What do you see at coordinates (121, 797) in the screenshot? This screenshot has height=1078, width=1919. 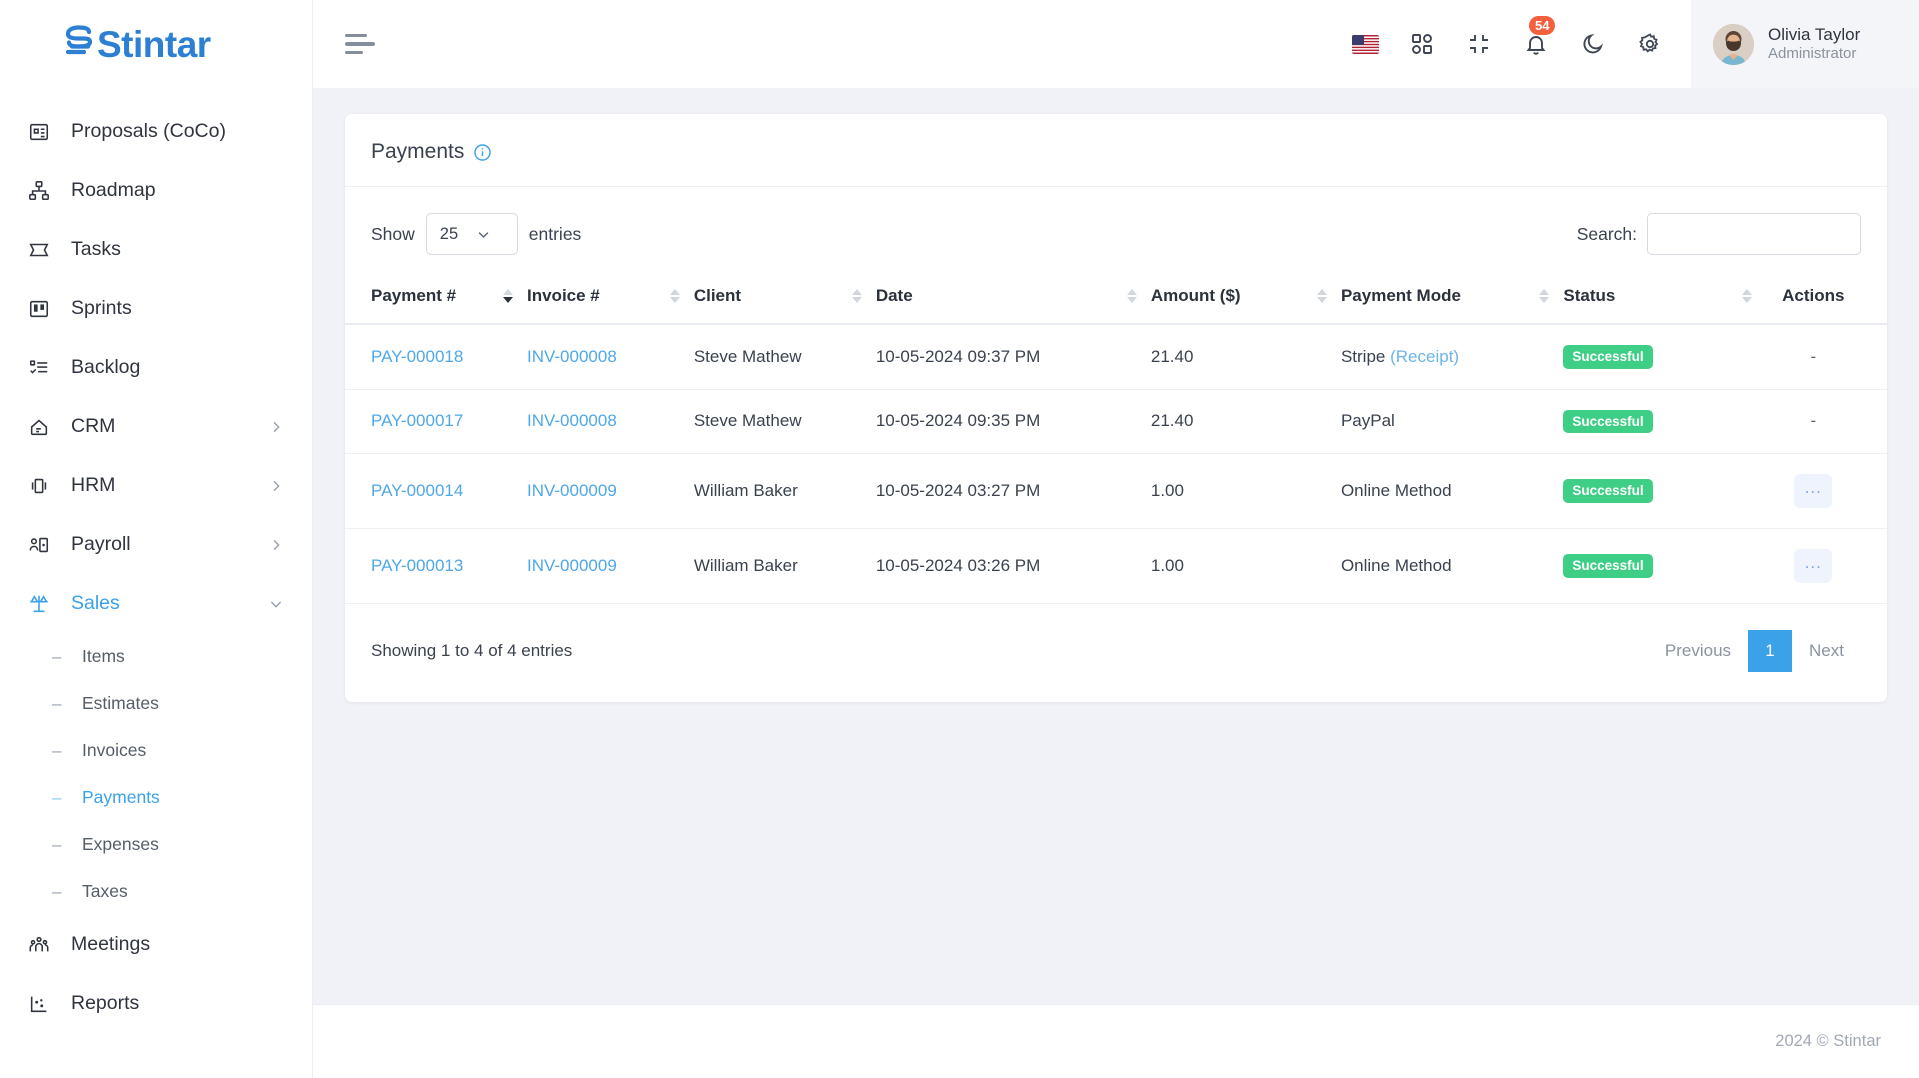 I see `sidebar-subitem-label: Payments` at bounding box center [121, 797].